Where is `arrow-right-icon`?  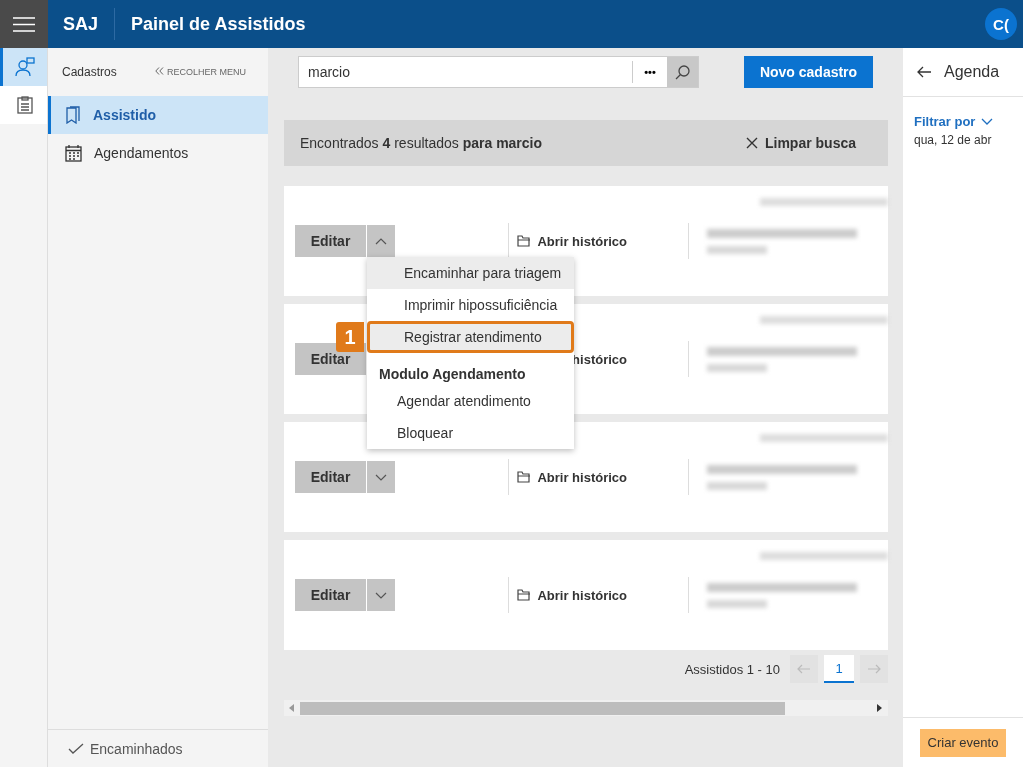
arrow-right-icon is located at coordinates (874, 669).